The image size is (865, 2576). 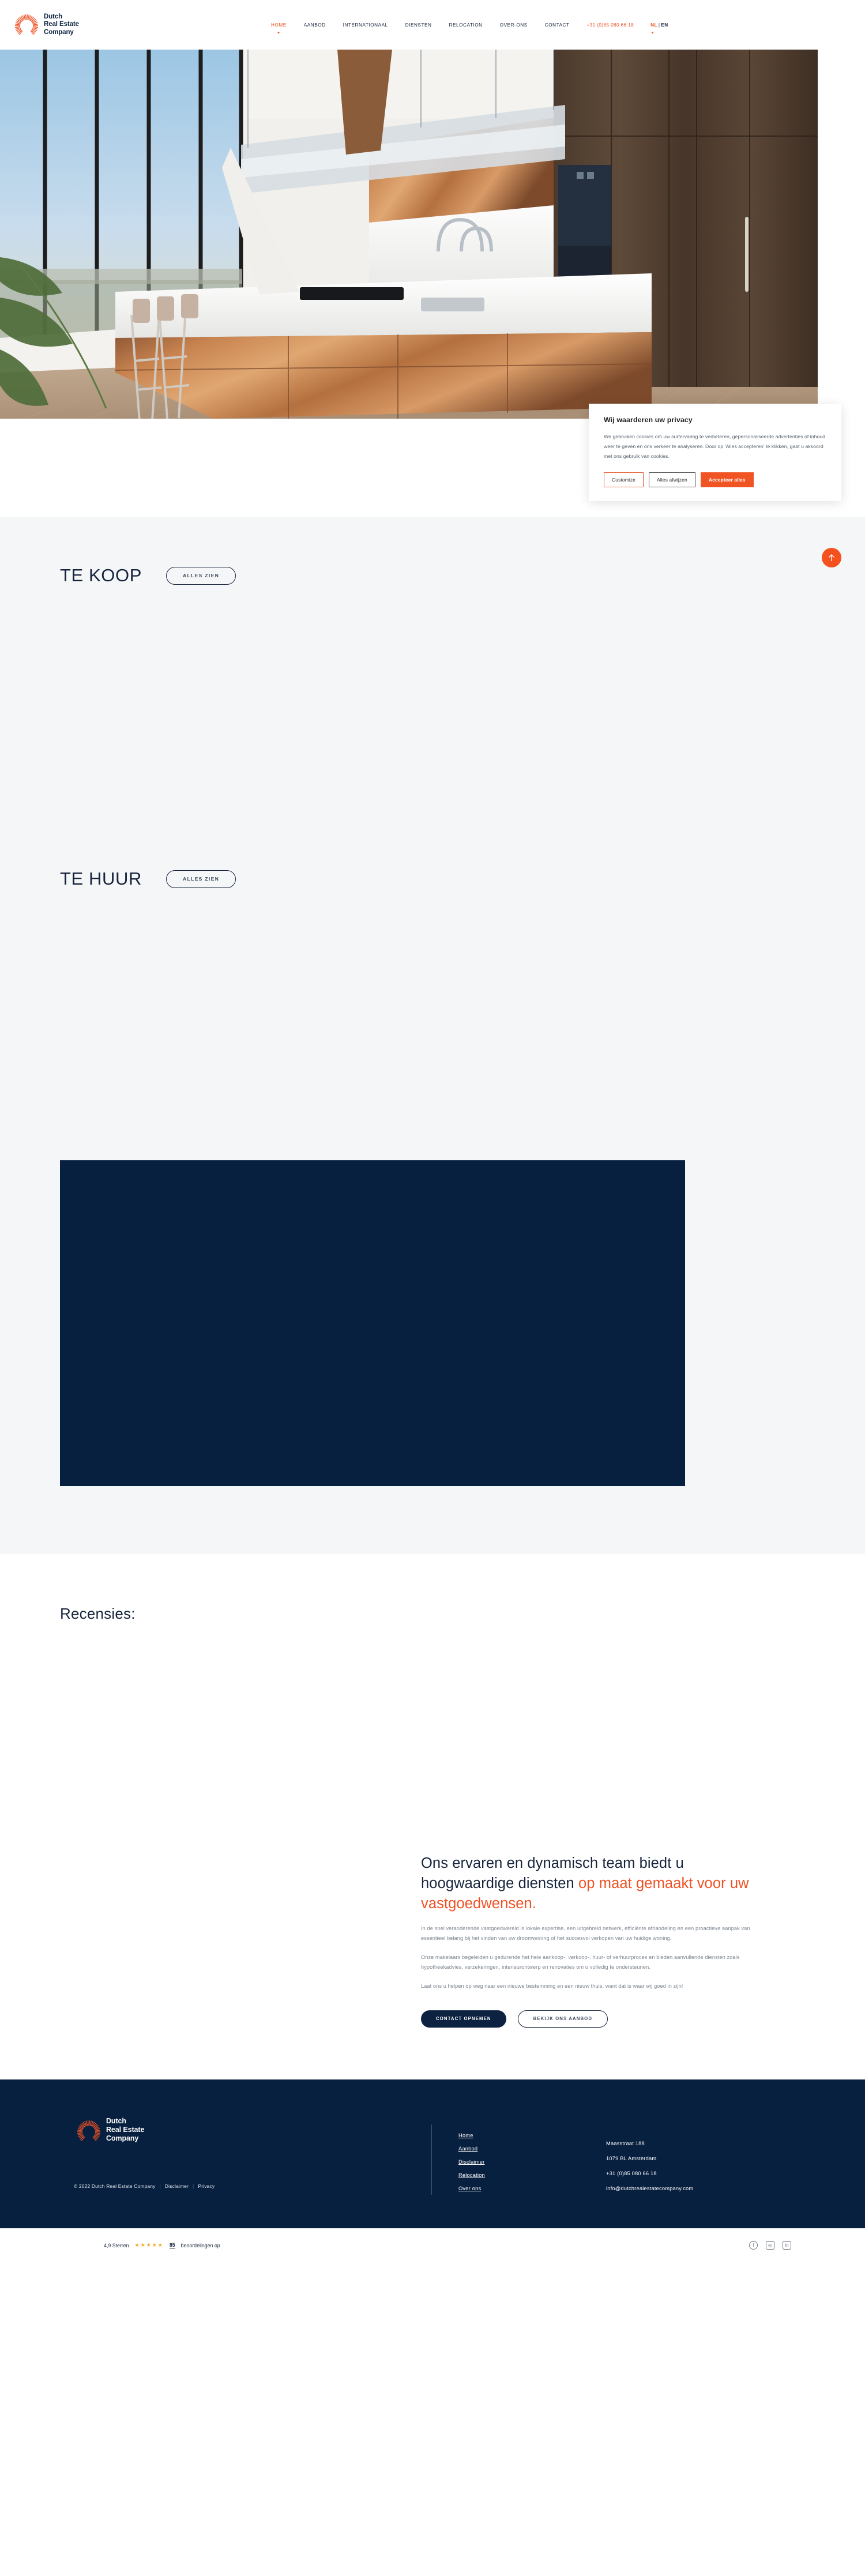 I want to click on rating-widget: 4,9 Sterren ★★★★★ 85 beoordelingen op, so click(x=162, y=2245).